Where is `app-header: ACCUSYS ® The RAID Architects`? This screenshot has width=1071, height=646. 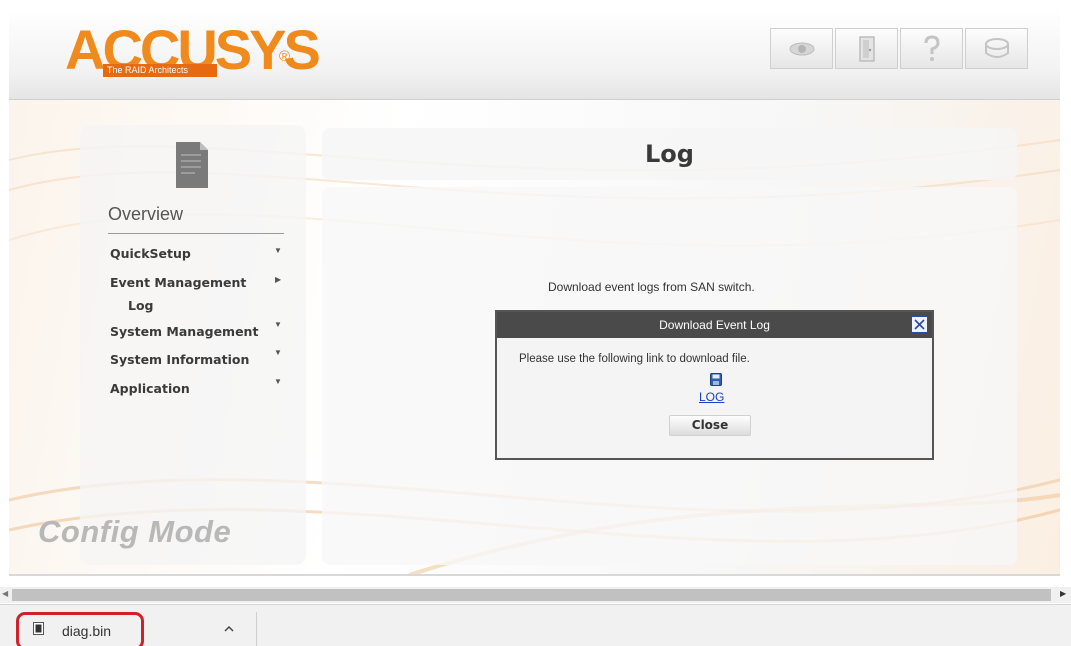 app-header: ACCUSYS ® The RAID Architects is located at coordinates (534, 54).